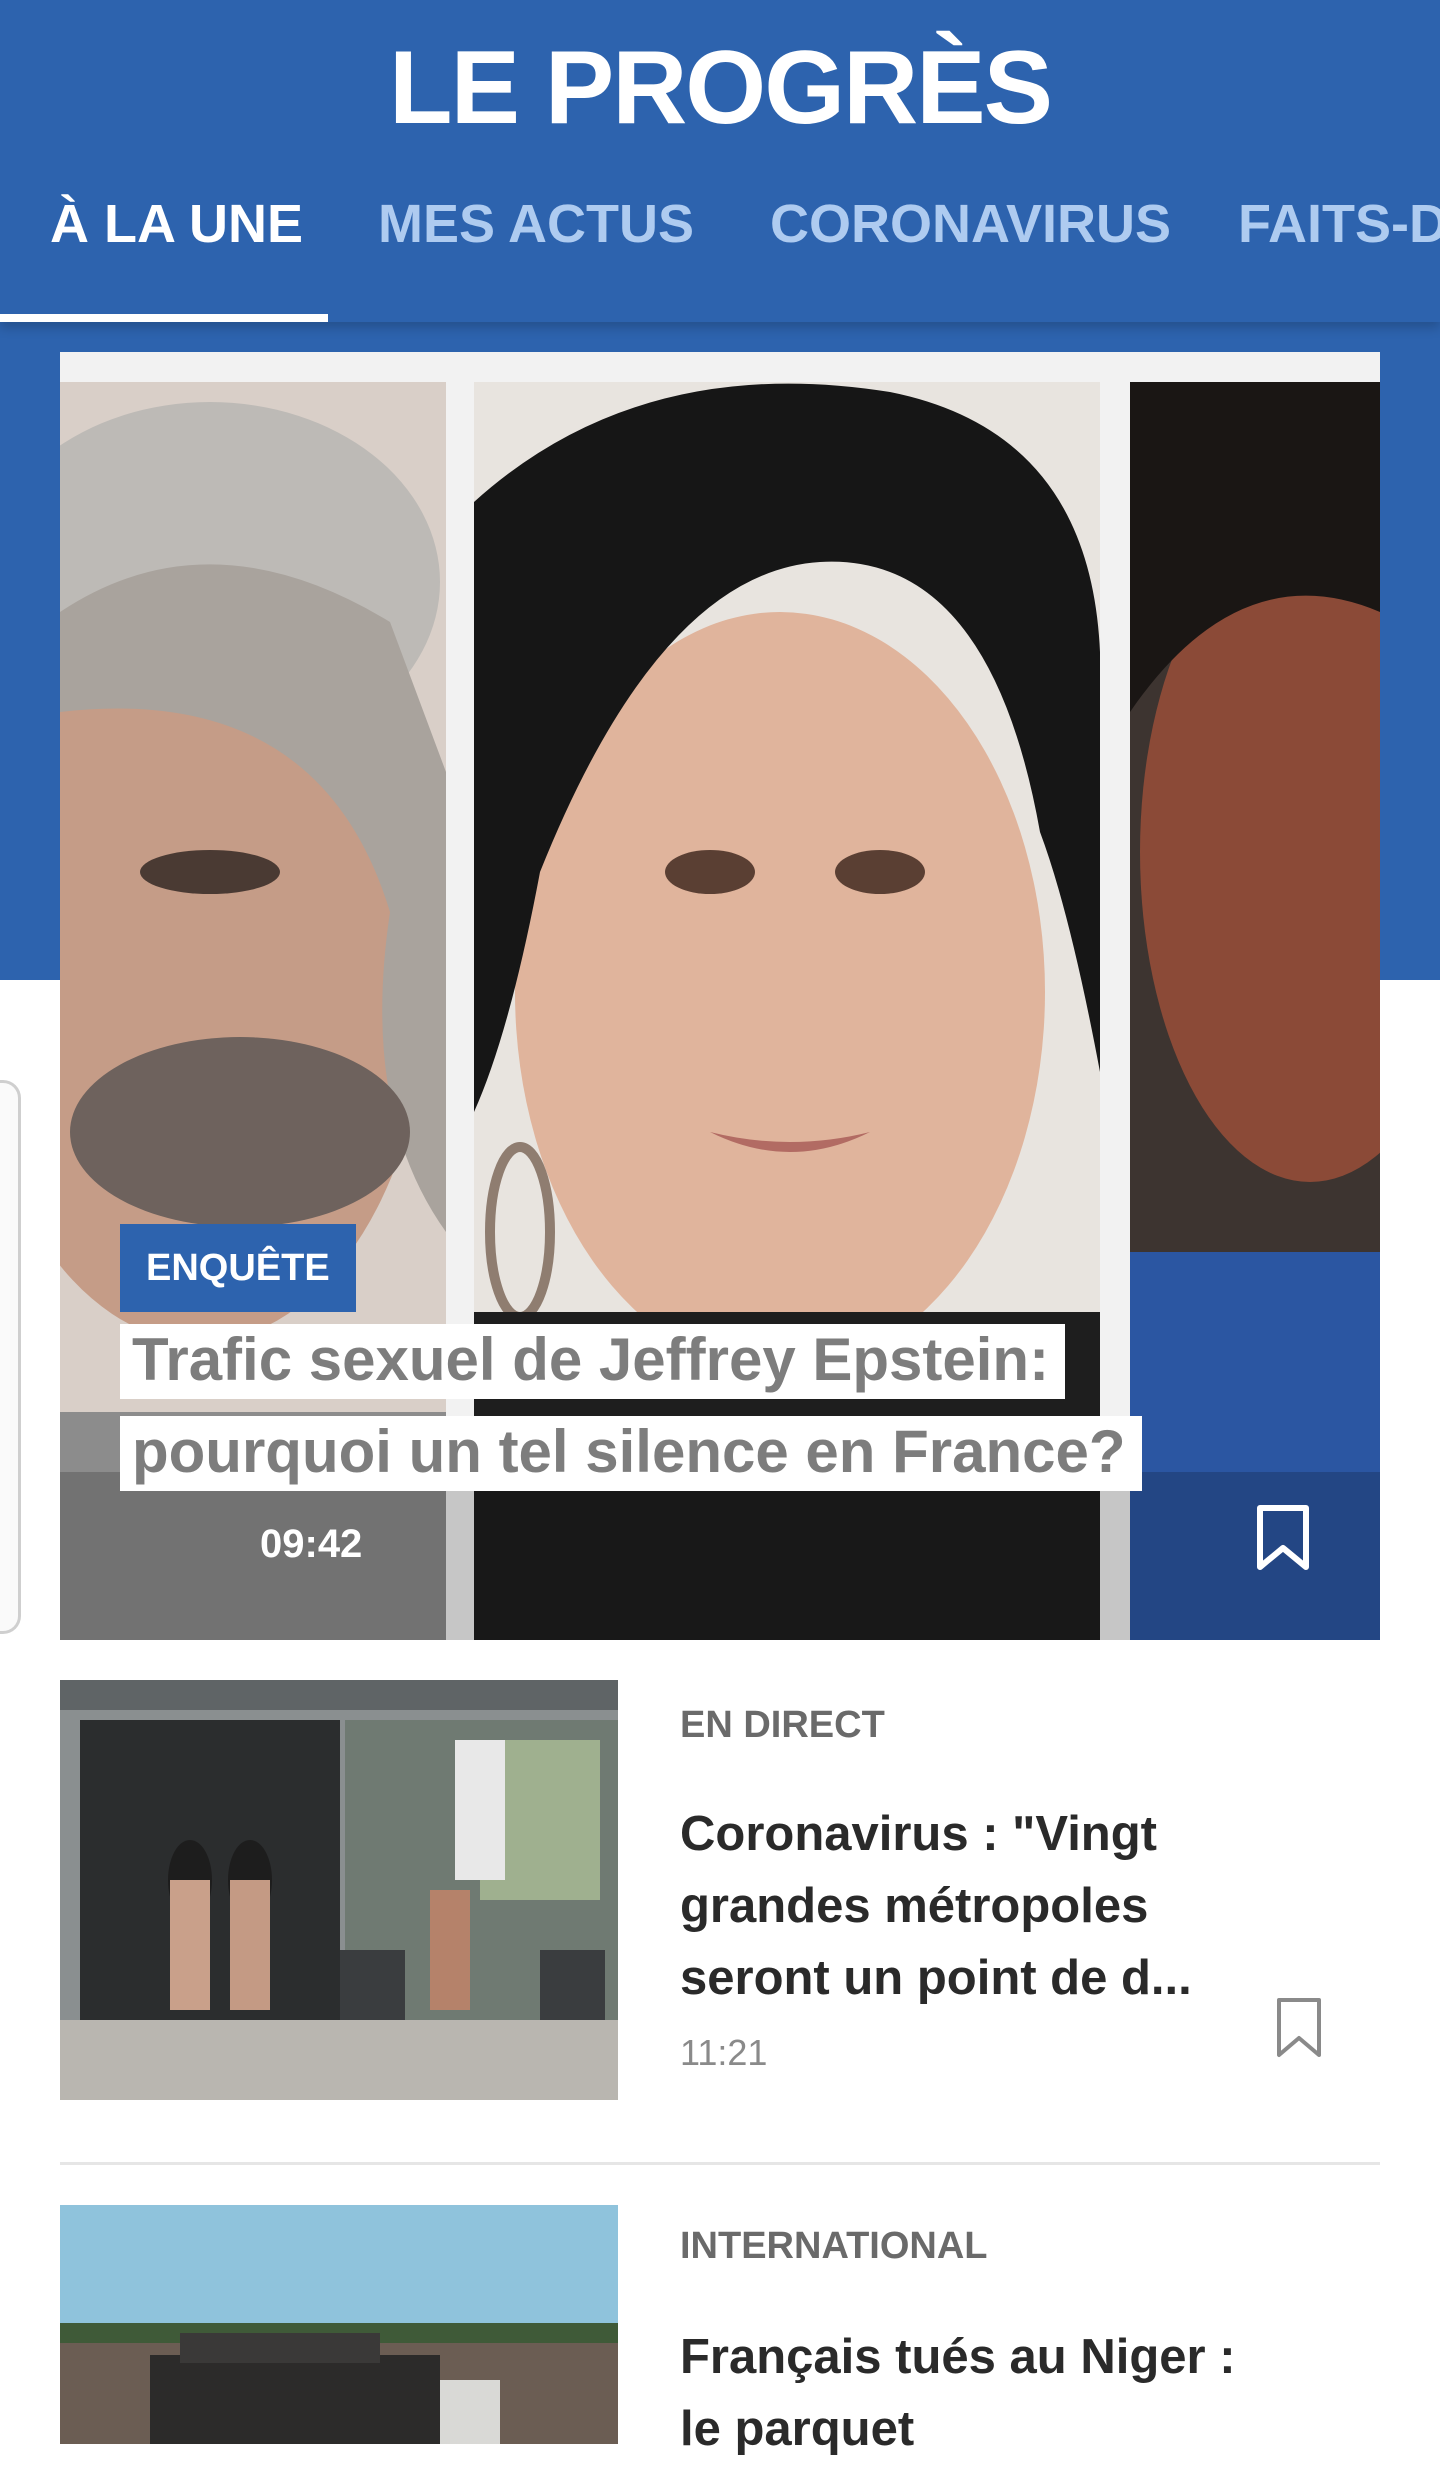 The image size is (1440, 2465). What do you see at coordinates (10, 1357) in the screenshot?
I see `edge-panel-handle` at bounding box center [10, 1357].